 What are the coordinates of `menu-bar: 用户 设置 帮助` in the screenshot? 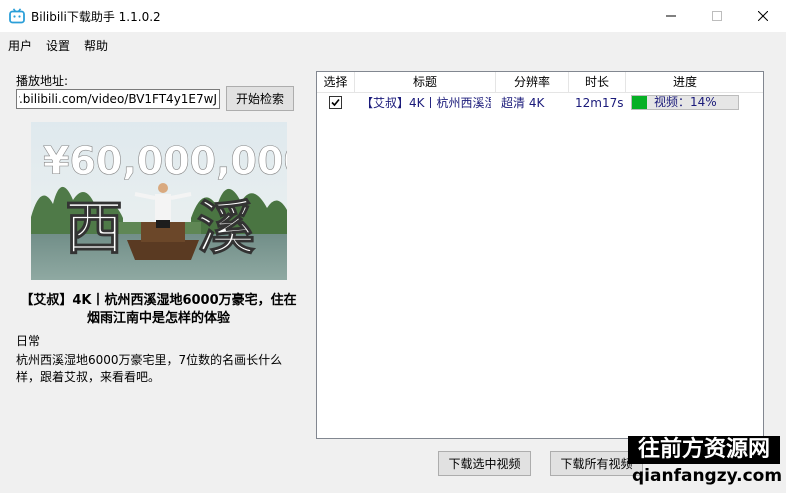 It's located at (393, 44).